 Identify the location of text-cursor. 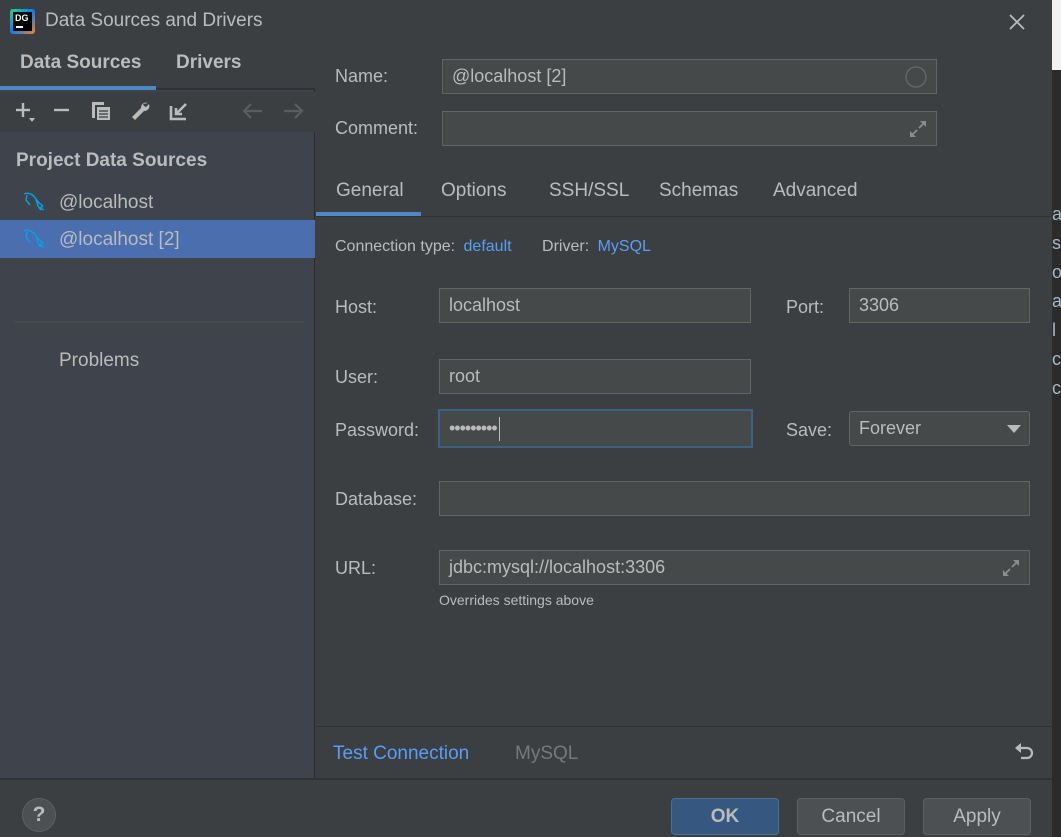
(499, 428).